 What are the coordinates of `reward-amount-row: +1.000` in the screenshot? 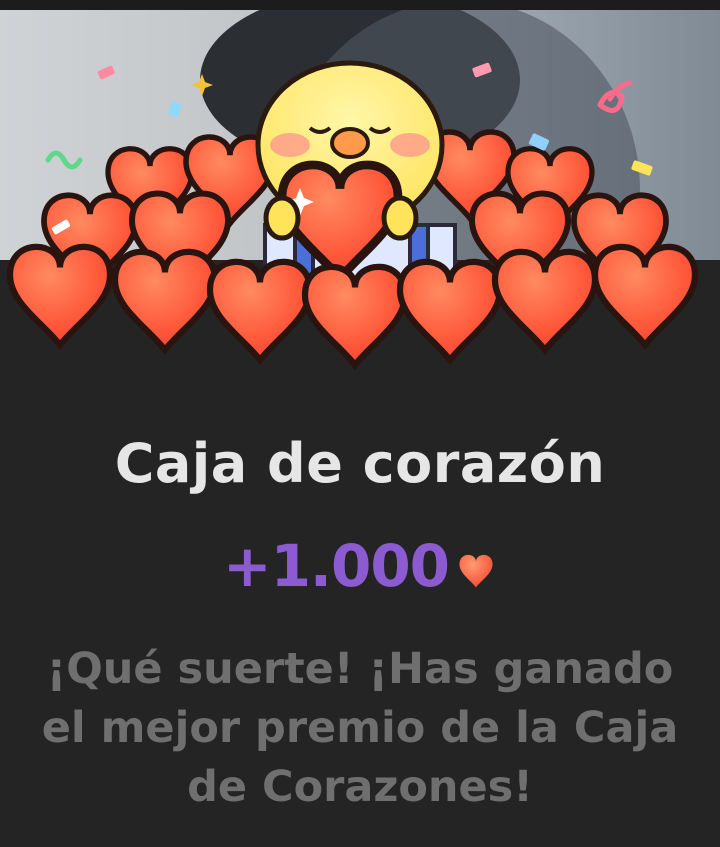 It's located at (360, 566).